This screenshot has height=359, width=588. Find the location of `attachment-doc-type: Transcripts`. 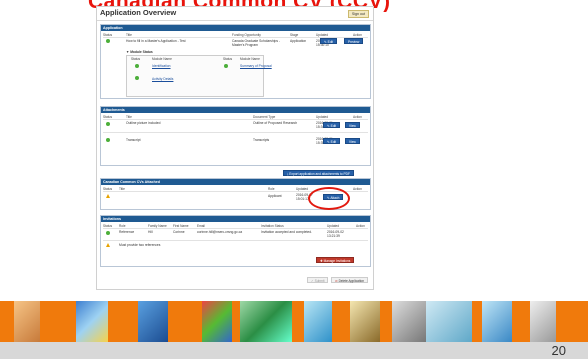

attachment-doc-type: Transcripts is located at coordinates (261, 140).